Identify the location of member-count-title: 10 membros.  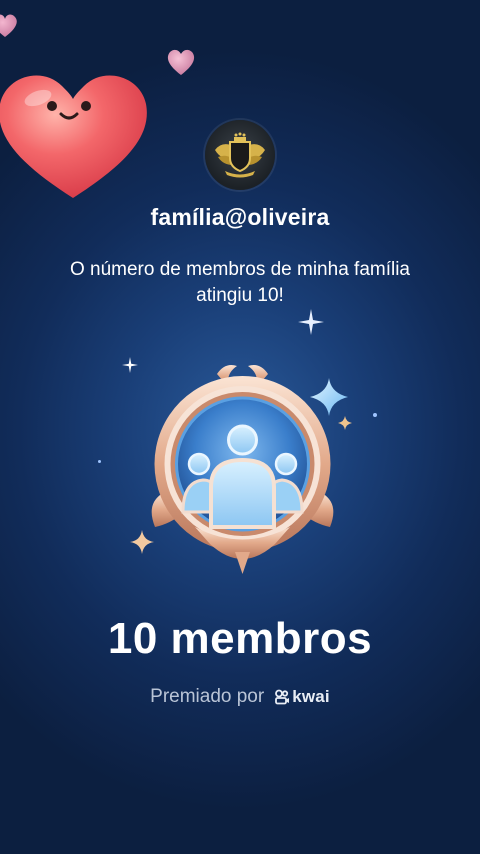
(240, 638).